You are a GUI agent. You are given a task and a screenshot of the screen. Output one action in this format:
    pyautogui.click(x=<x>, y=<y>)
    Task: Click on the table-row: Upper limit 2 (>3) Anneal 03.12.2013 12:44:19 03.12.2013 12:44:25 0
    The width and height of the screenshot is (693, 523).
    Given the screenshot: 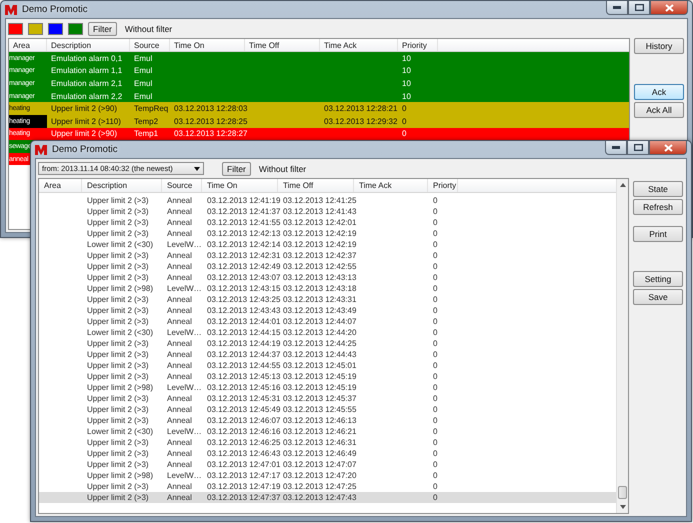 What is the action you would take?
    pyautogui.click(x=327, y=343)
    